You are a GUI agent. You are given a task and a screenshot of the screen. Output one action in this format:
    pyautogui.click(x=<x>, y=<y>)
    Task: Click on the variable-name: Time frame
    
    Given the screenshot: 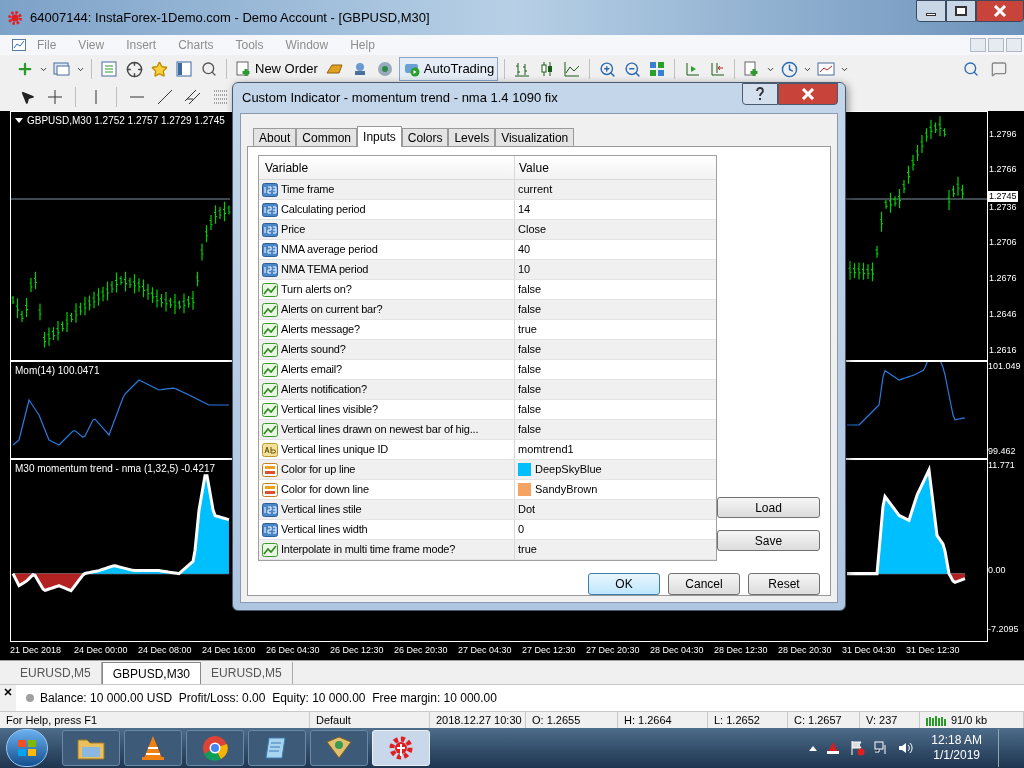 What is the action you would take?
    pyautogui.click(x=308, y=190)
    